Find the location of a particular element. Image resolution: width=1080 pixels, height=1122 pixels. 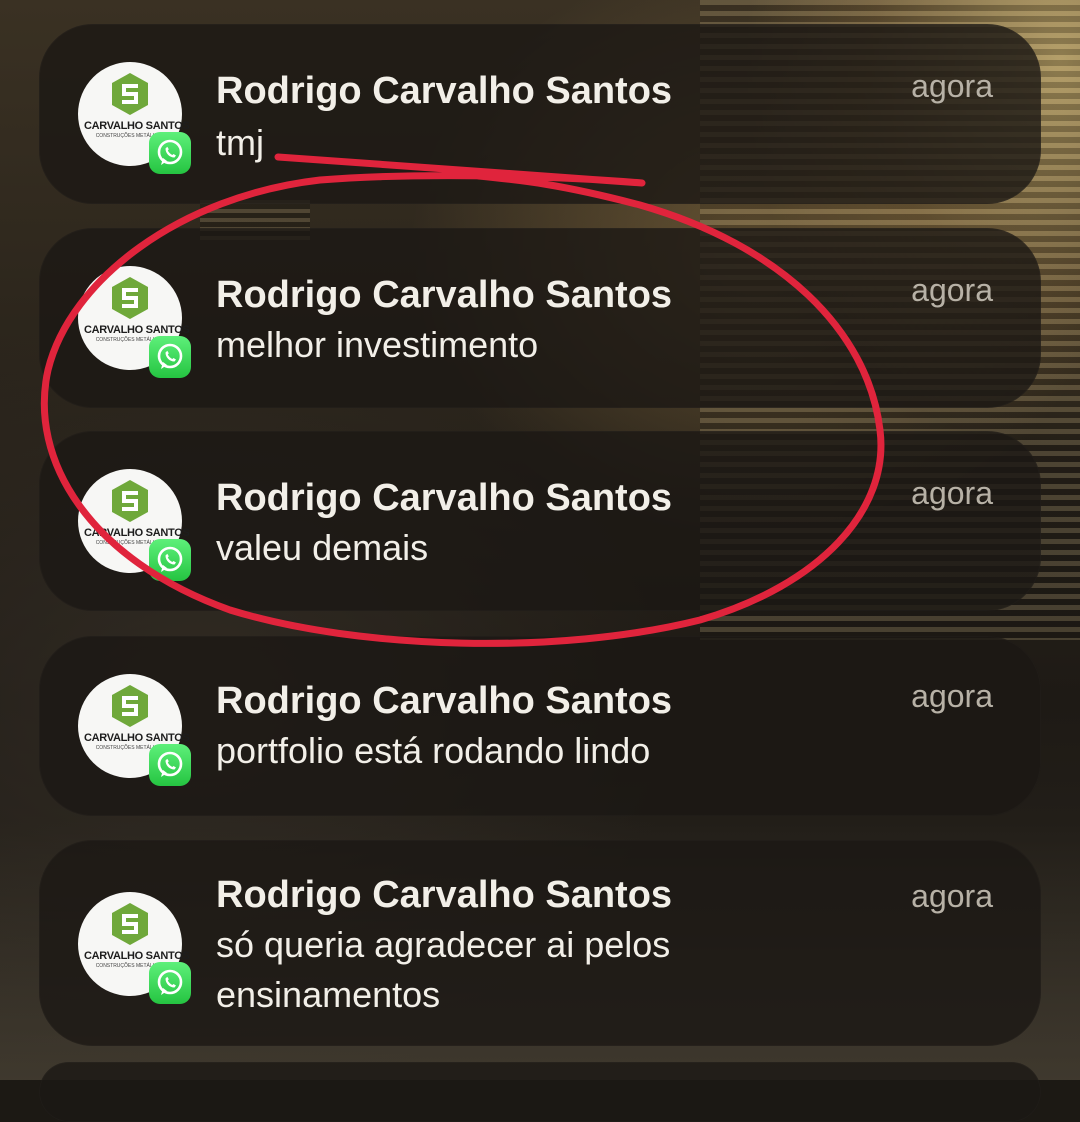

notification-card-partial is located at coordinates (540, 1092).